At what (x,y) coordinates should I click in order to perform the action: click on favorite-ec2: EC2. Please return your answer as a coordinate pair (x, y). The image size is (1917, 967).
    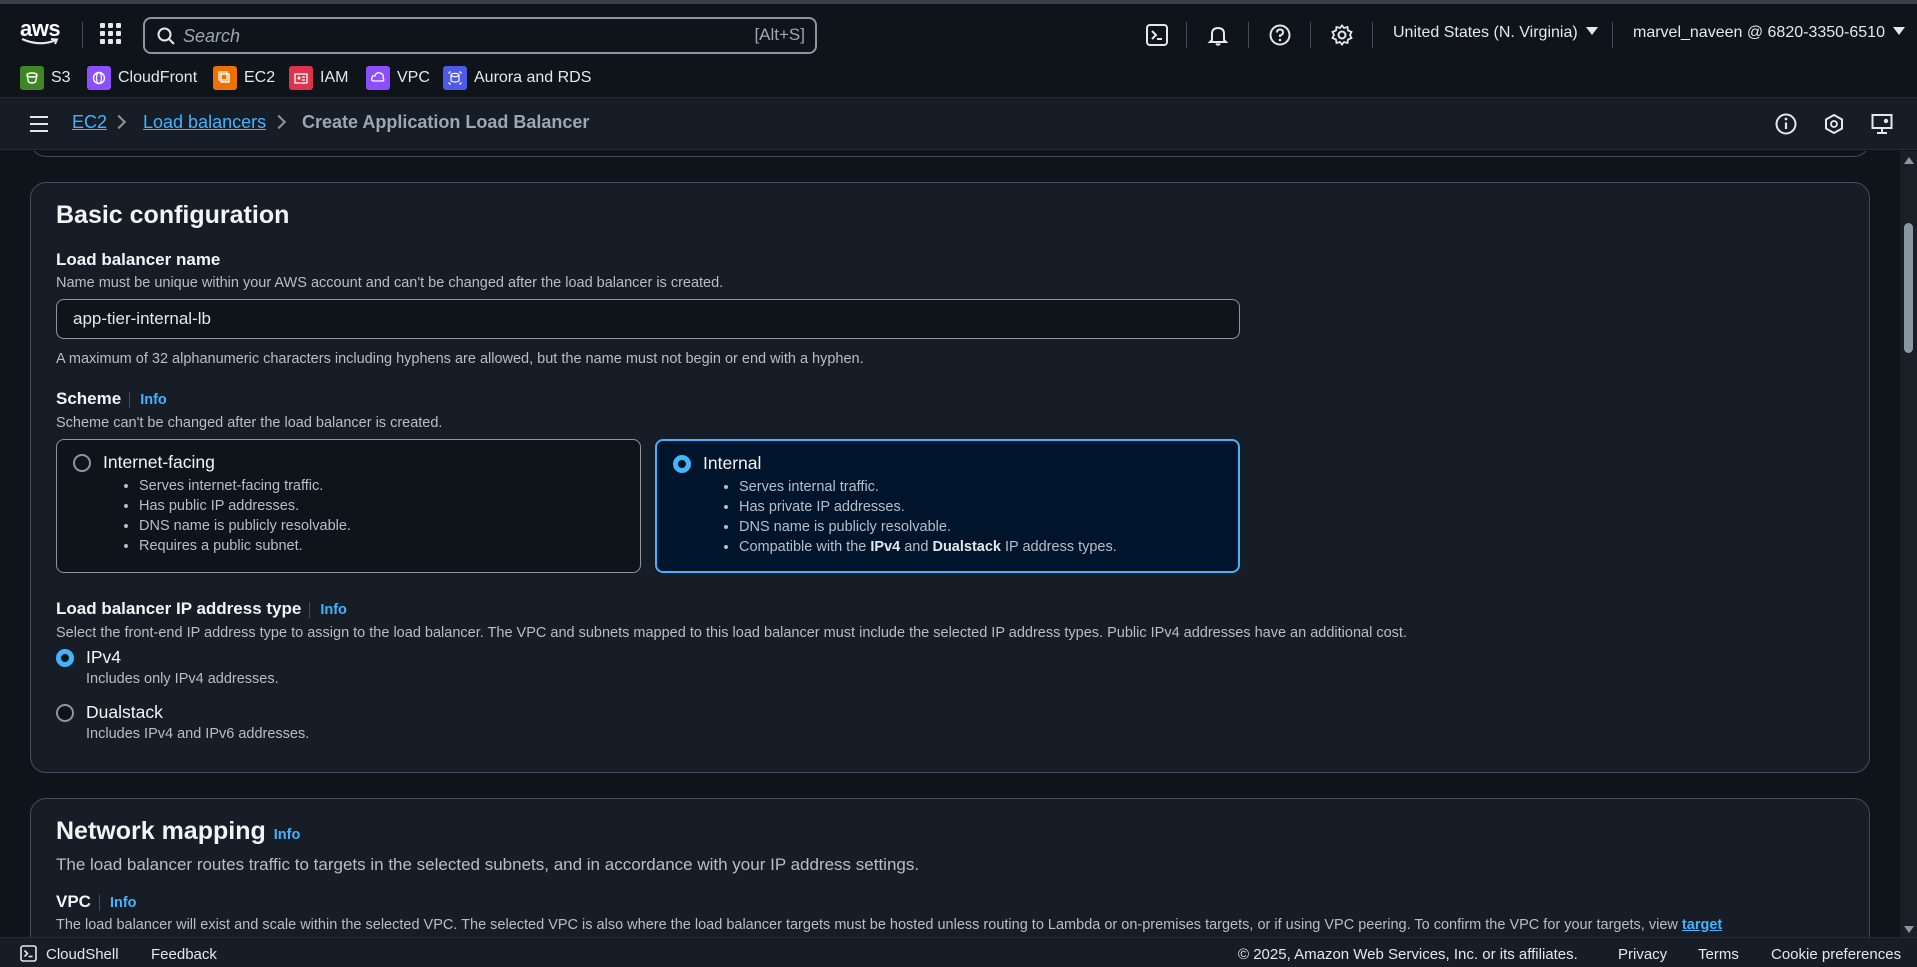
    Looking at the image, I should click on (244, 78).